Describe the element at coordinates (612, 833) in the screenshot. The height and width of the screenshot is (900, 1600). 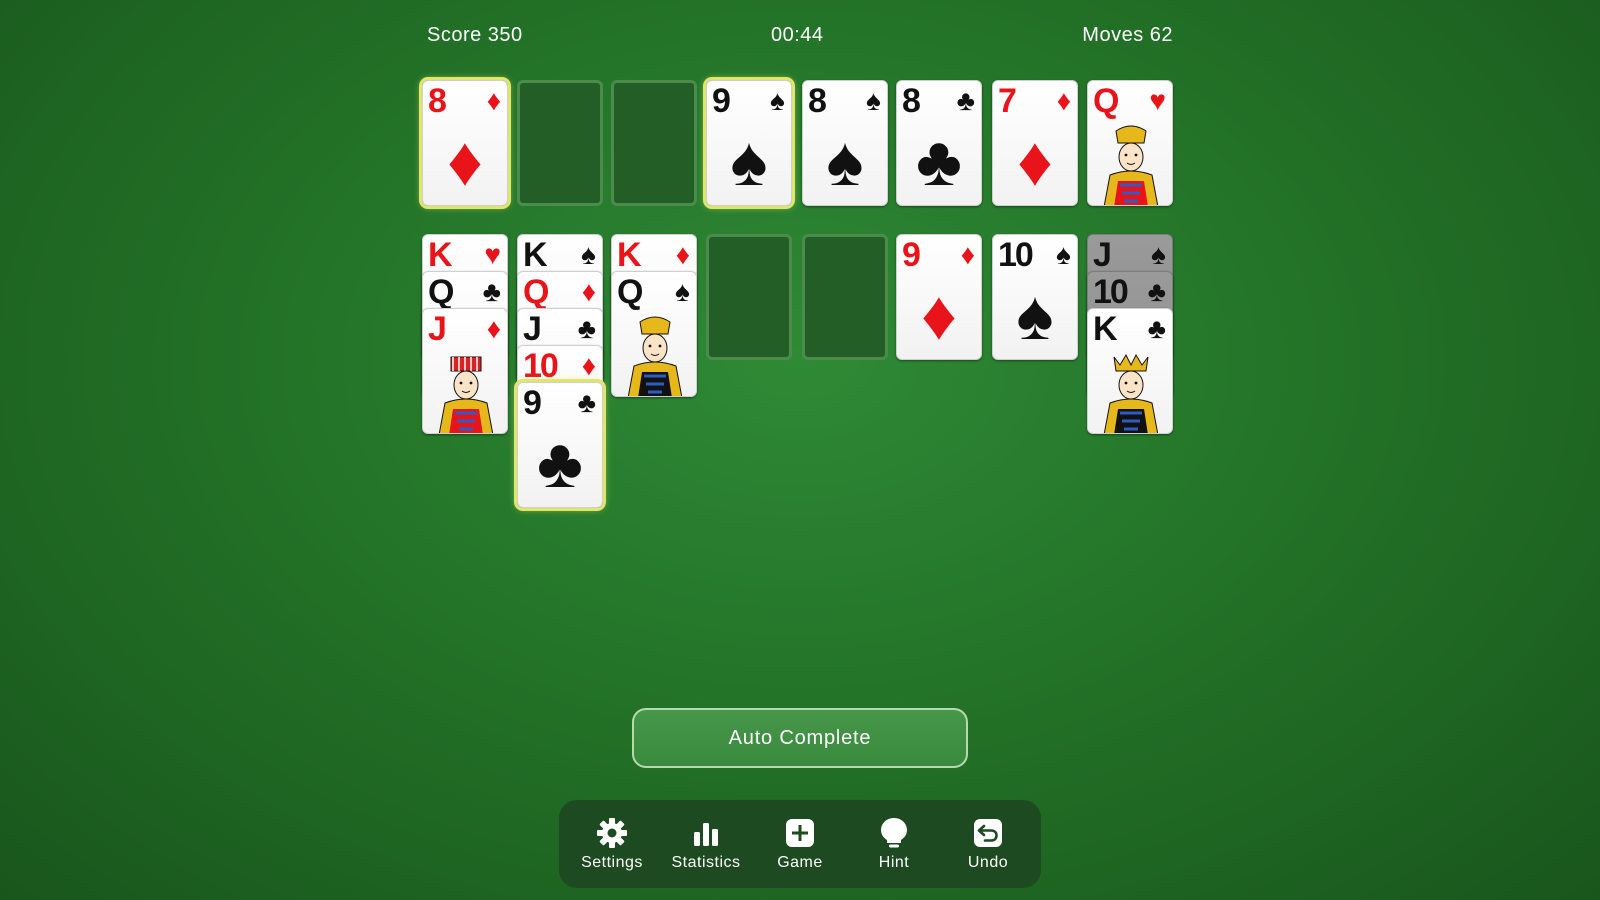
I see `gear-icon` at that location.